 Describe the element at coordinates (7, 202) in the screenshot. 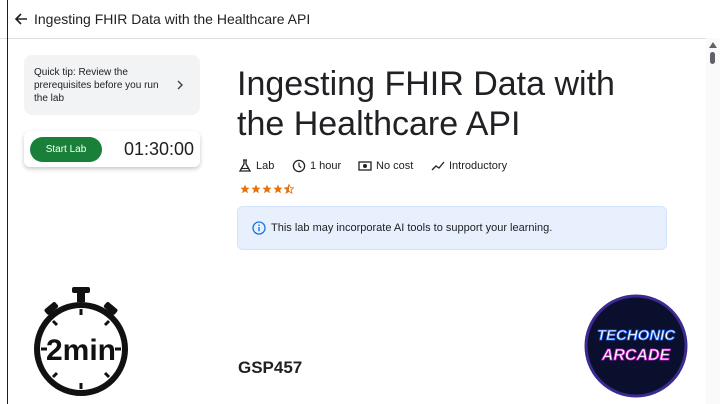

I see `window-edge` at that location.